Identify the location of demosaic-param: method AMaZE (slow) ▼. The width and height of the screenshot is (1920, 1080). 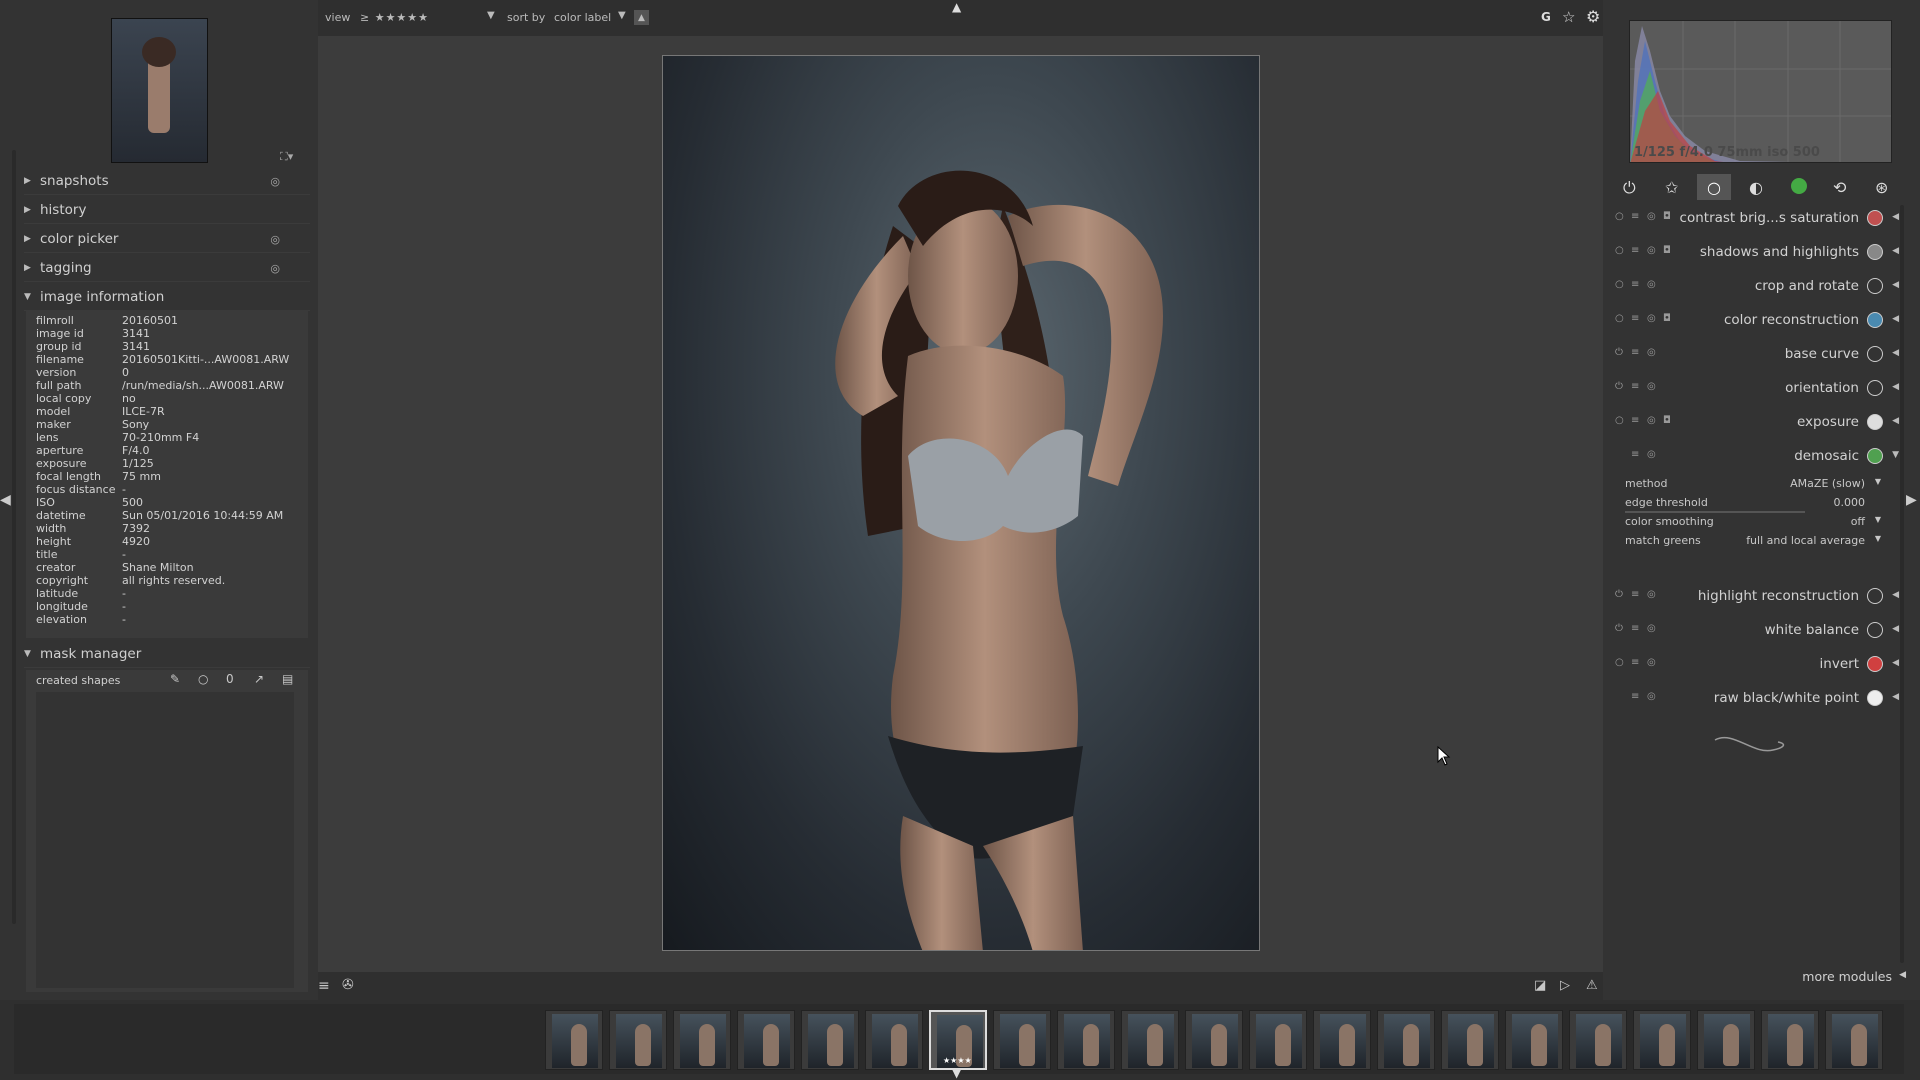
(1755, 486).